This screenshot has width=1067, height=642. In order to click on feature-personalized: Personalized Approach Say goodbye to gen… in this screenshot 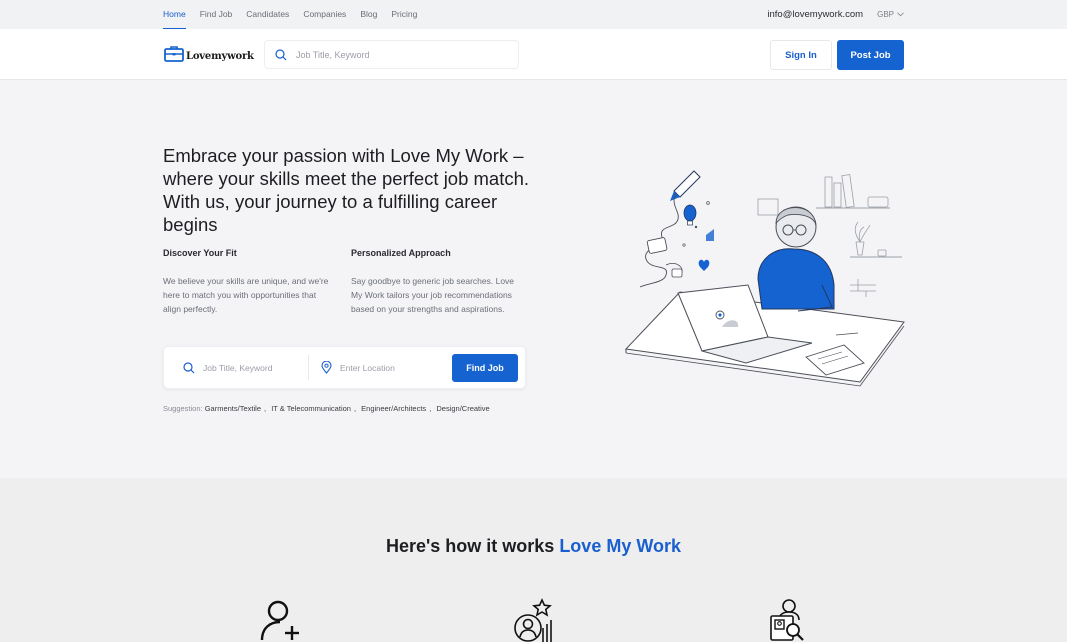, I will do `click(437, 282)`.